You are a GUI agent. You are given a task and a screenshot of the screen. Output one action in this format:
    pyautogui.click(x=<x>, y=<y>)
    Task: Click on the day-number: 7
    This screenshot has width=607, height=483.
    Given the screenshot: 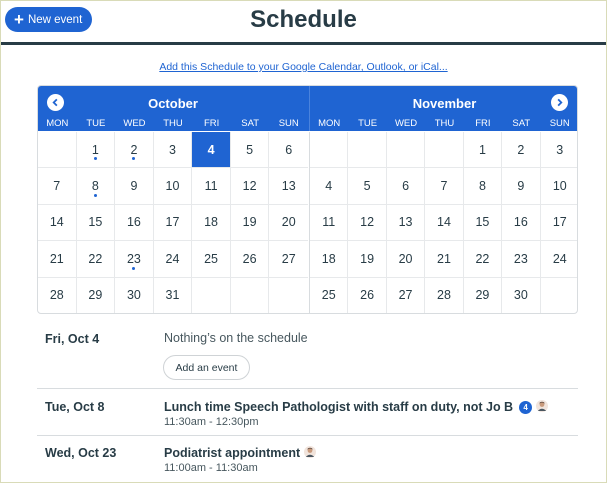 What is the action you would take?
    pyautogui.click(x=444, y=186)
    